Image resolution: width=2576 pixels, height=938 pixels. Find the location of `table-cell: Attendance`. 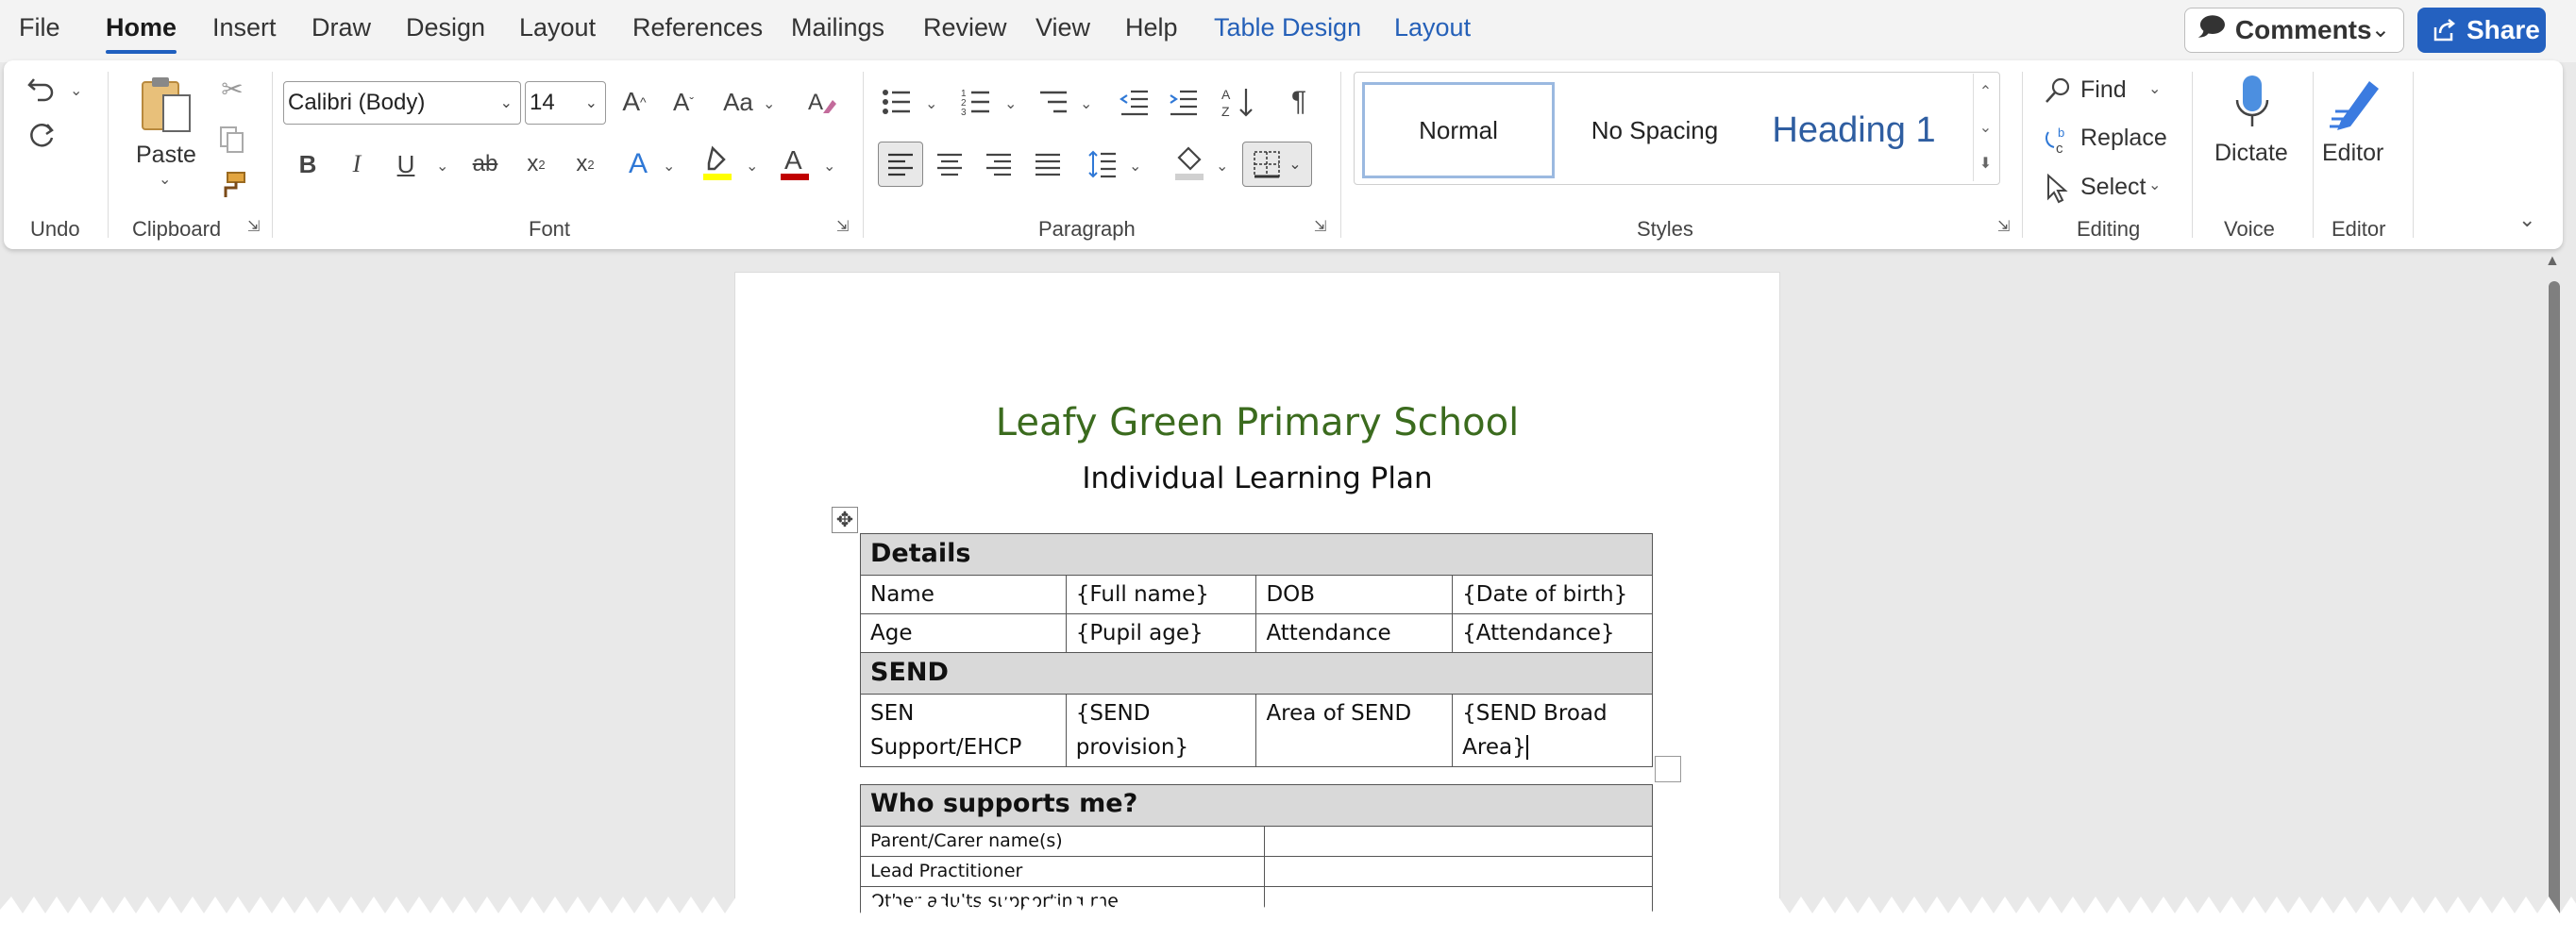

table-cell: Attendance is located at coordinates (1355, 633).